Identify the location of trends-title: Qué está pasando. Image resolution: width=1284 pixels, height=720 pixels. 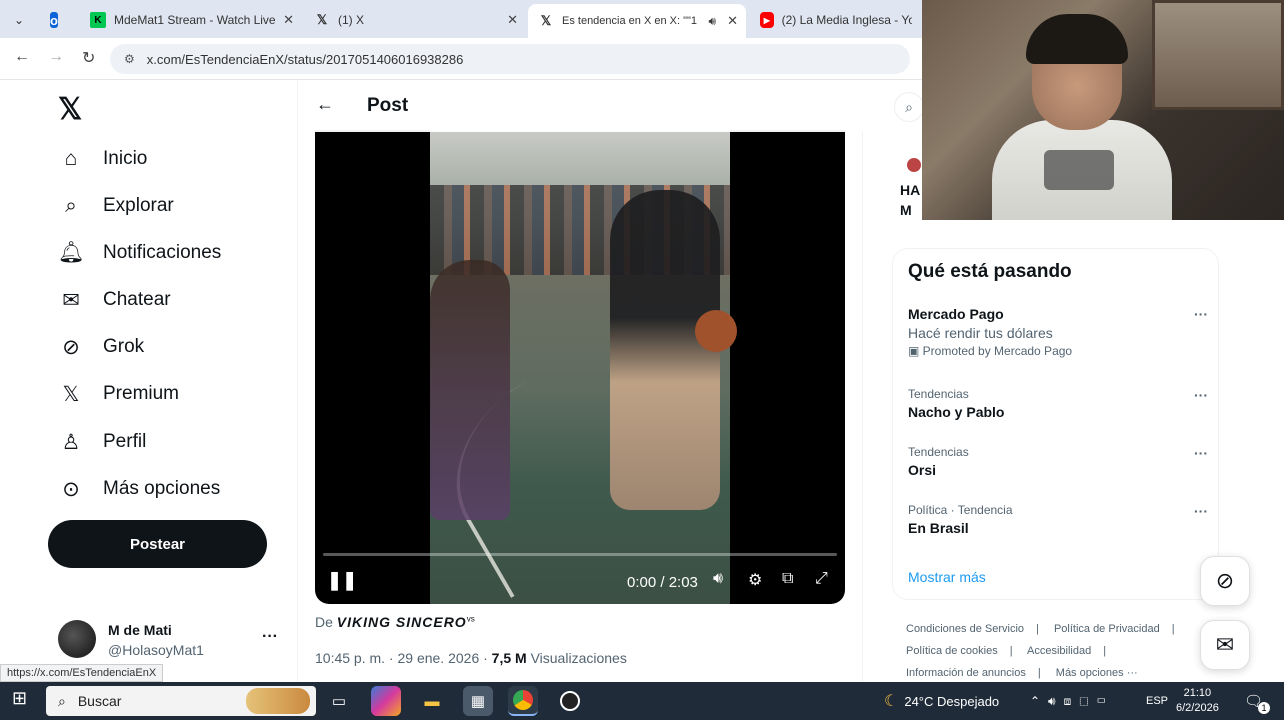
(990, 271).